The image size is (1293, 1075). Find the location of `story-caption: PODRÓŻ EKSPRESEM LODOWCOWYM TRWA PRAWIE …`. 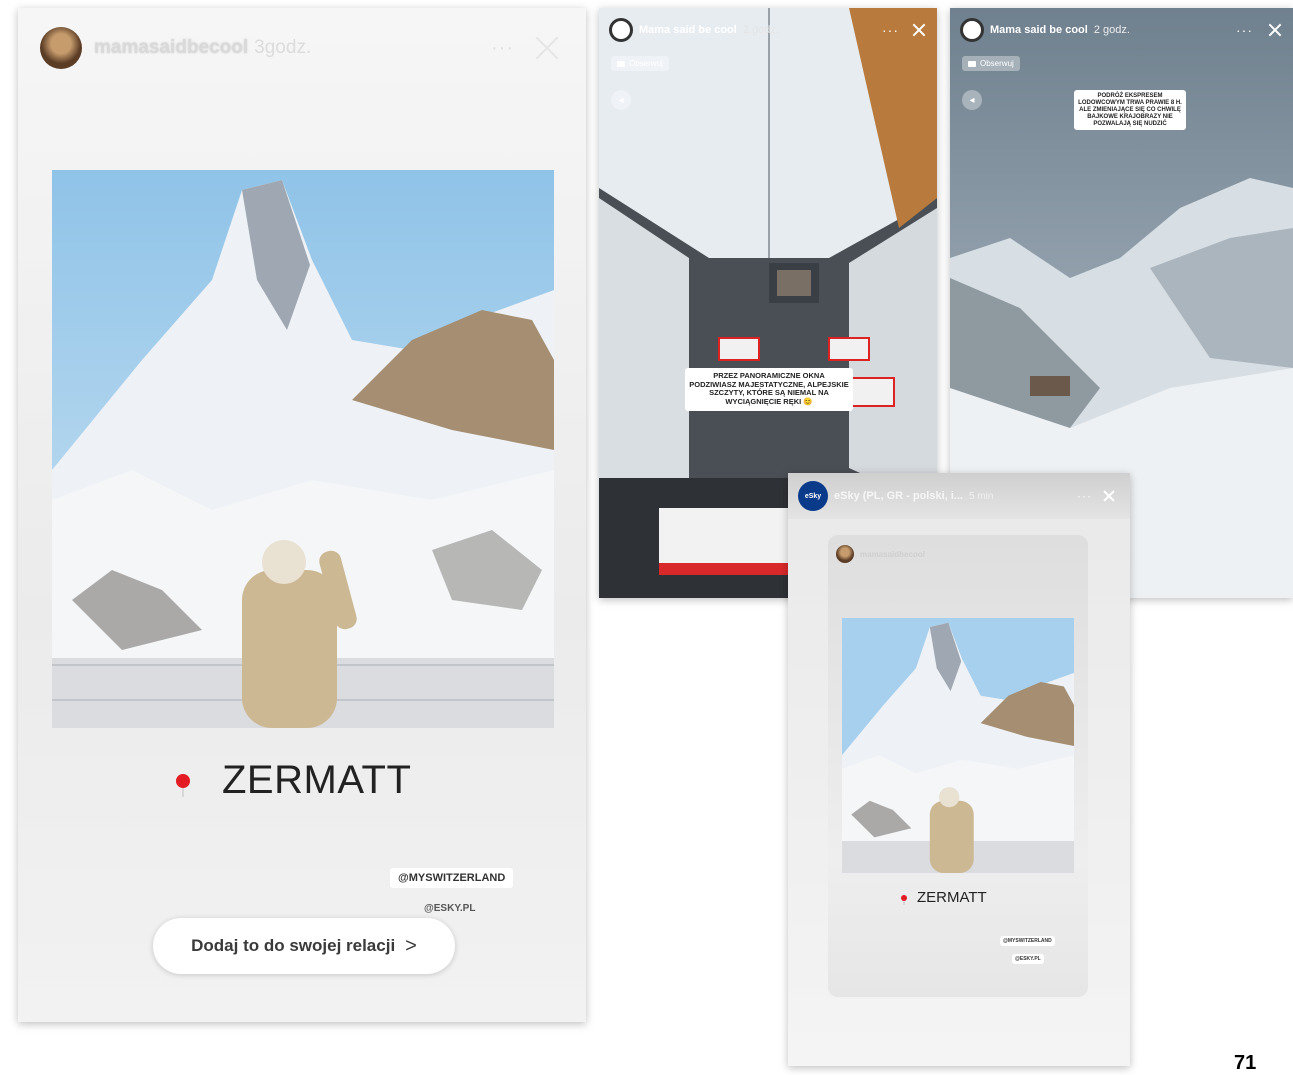

story-caption: PODRÓŻ EKSPRESEM LODOWCOWYM TRWA PRAWIE … is located at coordinates (1130, 110).